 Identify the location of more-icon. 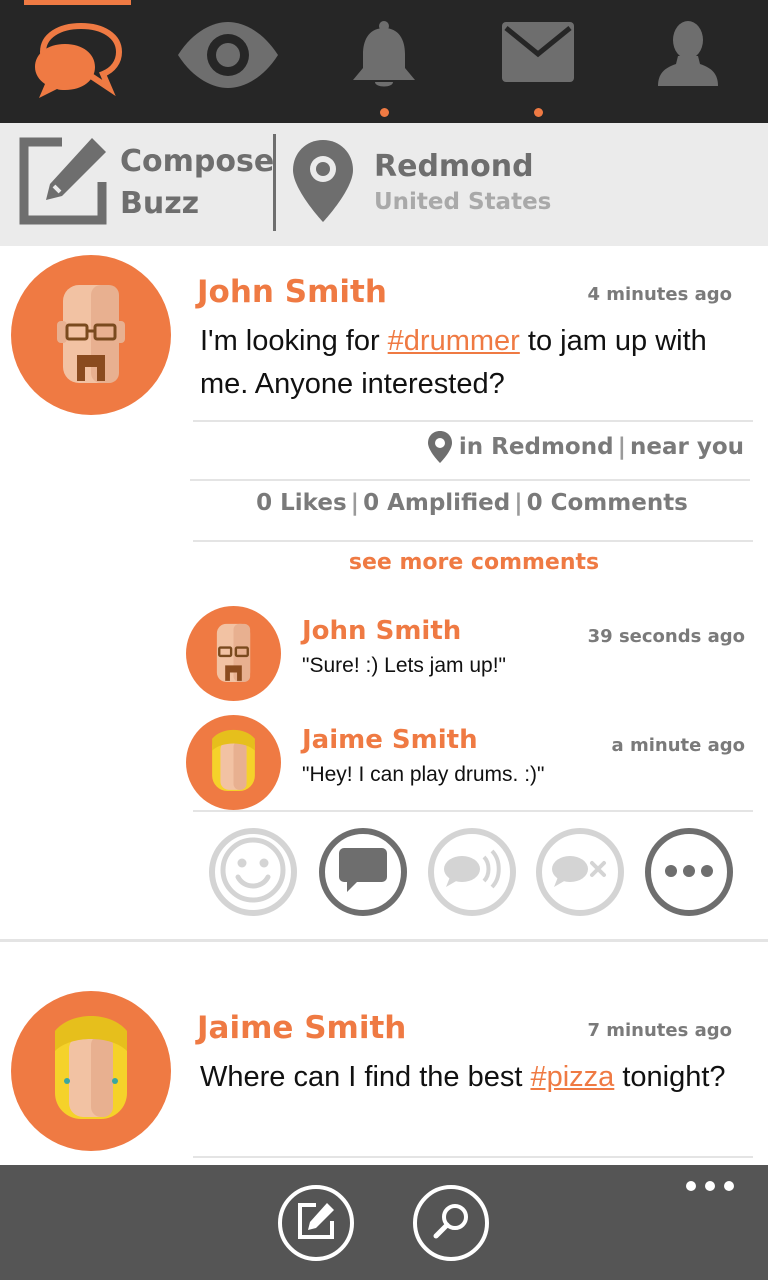
(689, 872).